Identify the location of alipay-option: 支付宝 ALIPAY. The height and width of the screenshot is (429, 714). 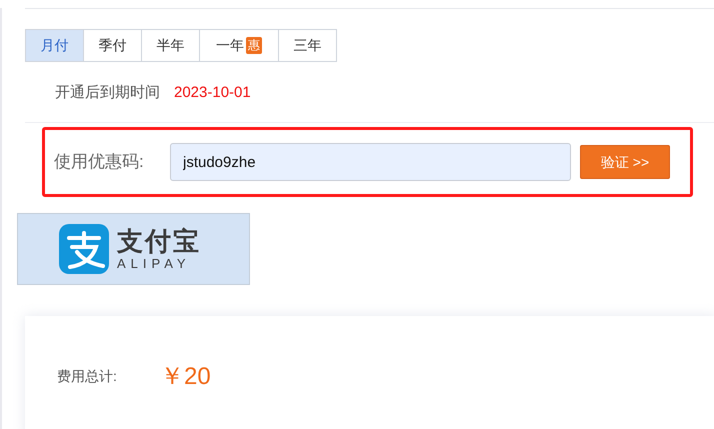
(133, 249).